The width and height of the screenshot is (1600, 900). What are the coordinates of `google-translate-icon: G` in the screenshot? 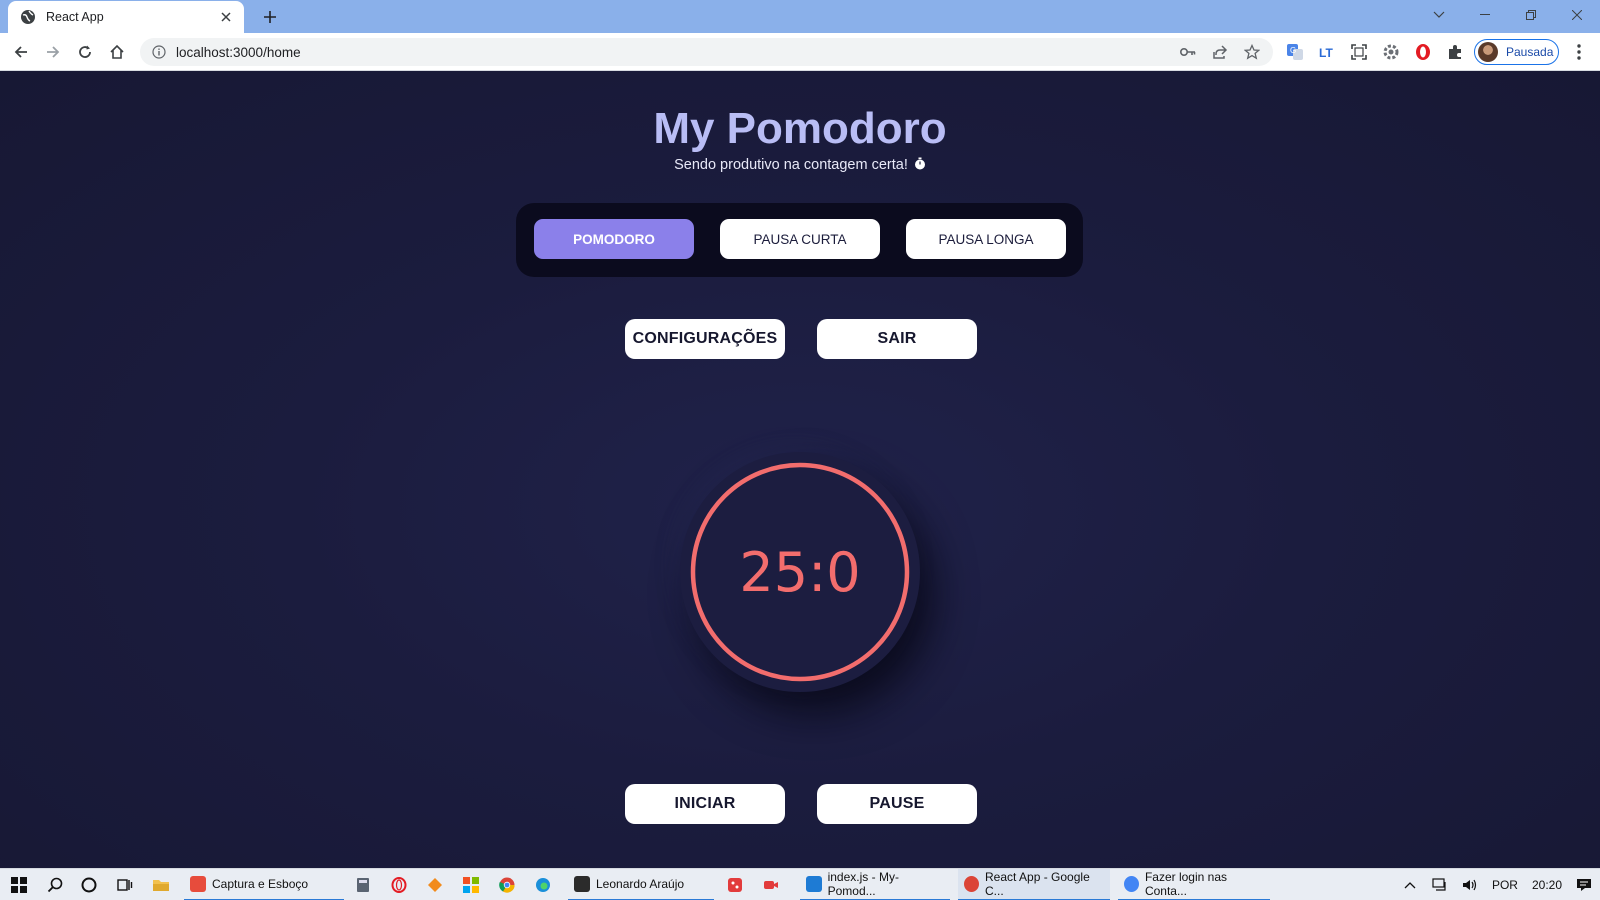 It's located at (1295, 52).